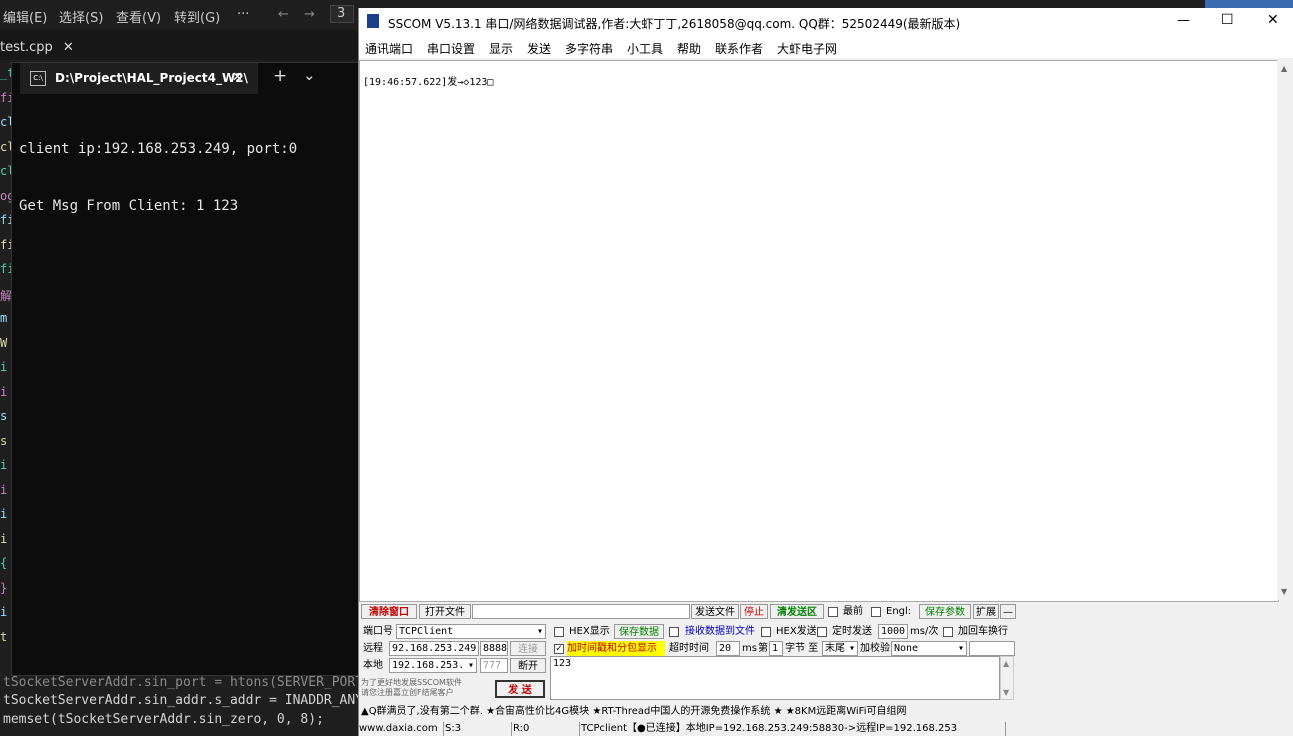 This screenshot has height=736, width=1293. Describe the element at coordinates (639, 631) in the screenshot. I see `save-data-button: 保存数据` at that location.